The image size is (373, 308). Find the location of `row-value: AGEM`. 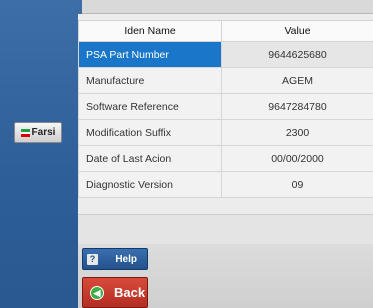

row-value: AGEM is located at coordinates (297, 80).